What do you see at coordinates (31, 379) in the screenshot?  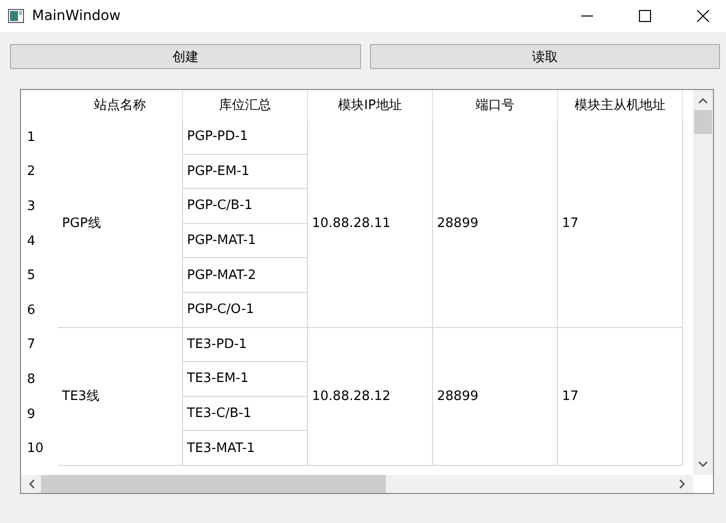 I see `row-number: 8` at bounding box center [31, 379].